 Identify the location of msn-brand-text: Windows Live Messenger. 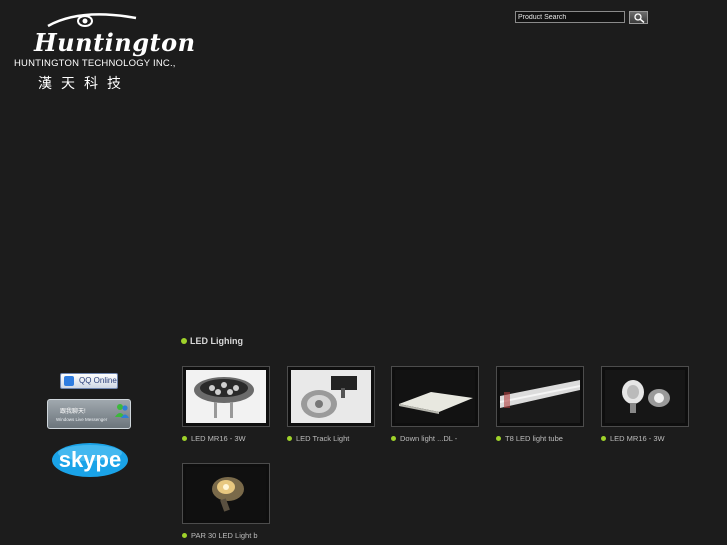
(82, 419).